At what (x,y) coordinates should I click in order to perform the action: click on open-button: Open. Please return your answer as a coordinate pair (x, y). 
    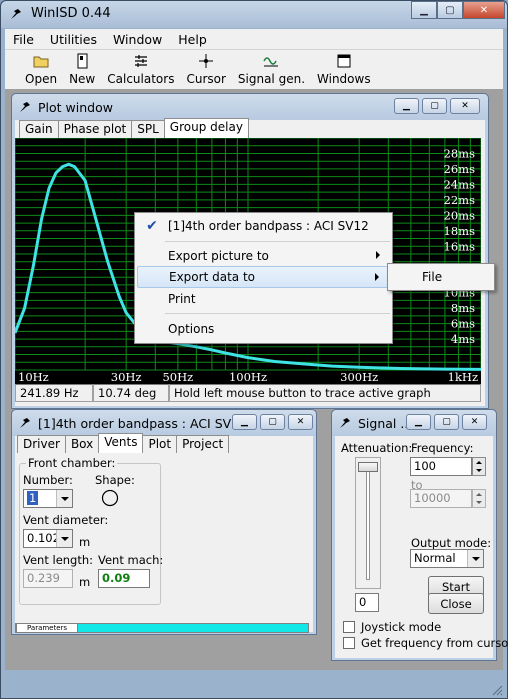
    Looking at the image, I should click on (41, 69).